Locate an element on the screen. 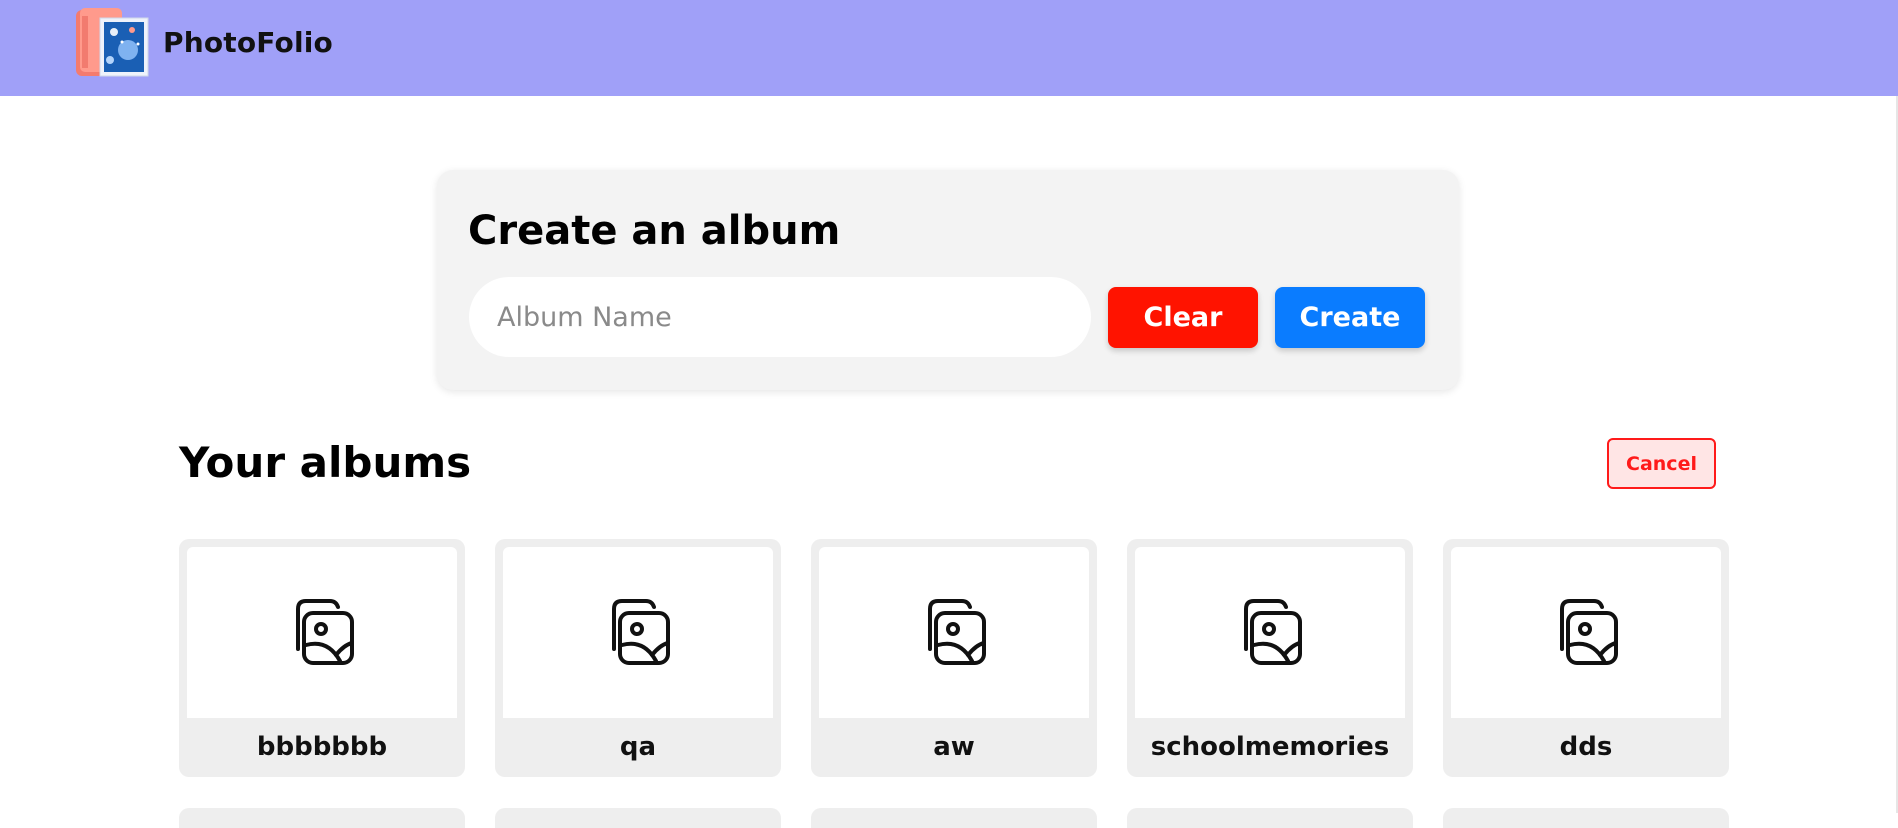  create-button: Create is located at coordinates (1350, 317).